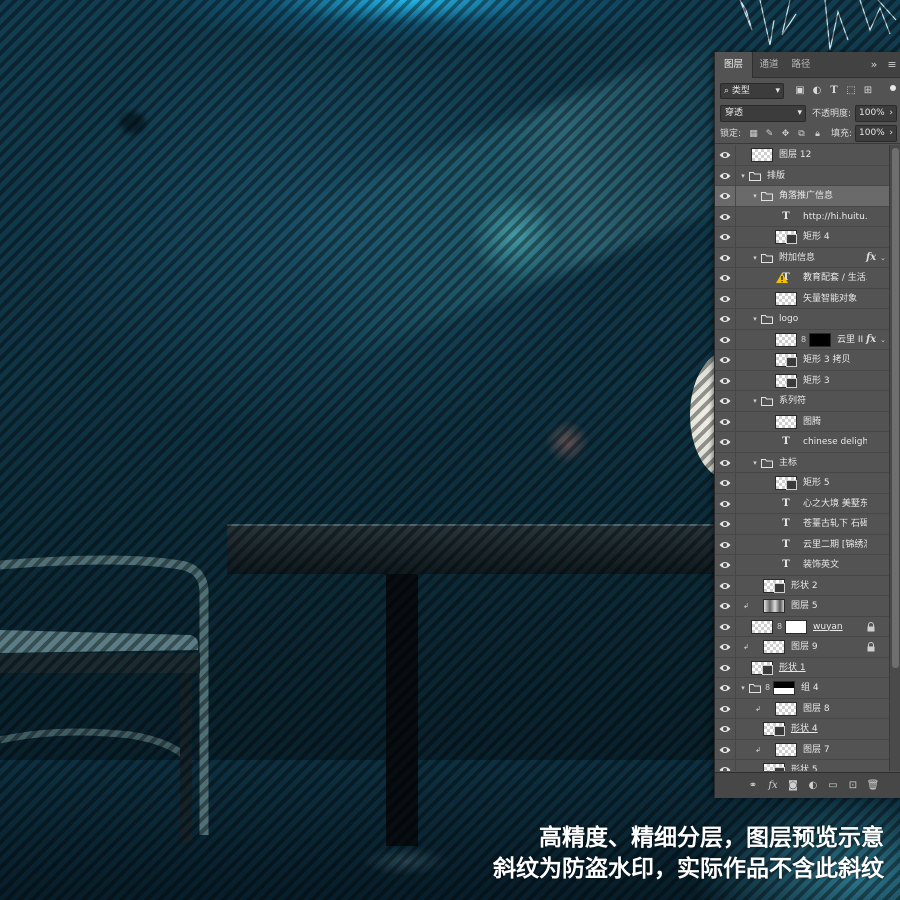  Describe the element at coordinates (823, 668) in the screenshot. I see `layer-name: 形状 1` at that location.